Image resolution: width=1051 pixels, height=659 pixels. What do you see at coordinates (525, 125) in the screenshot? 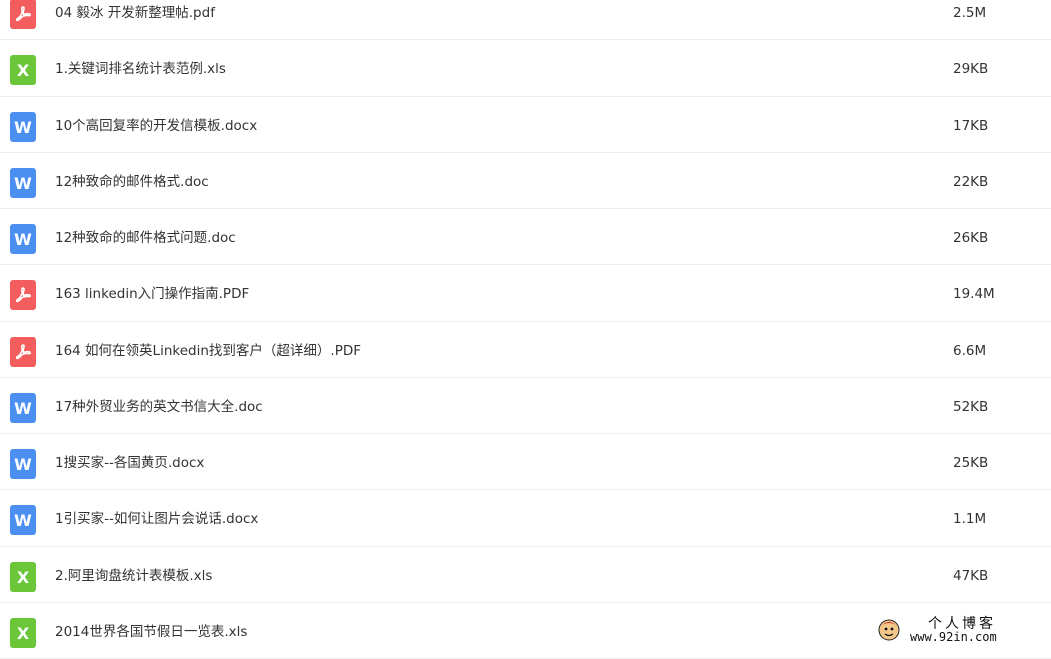
I see `file-row: W 10个高回复率的开发信模板.docx 17KB` at bounding box center [525, 125].